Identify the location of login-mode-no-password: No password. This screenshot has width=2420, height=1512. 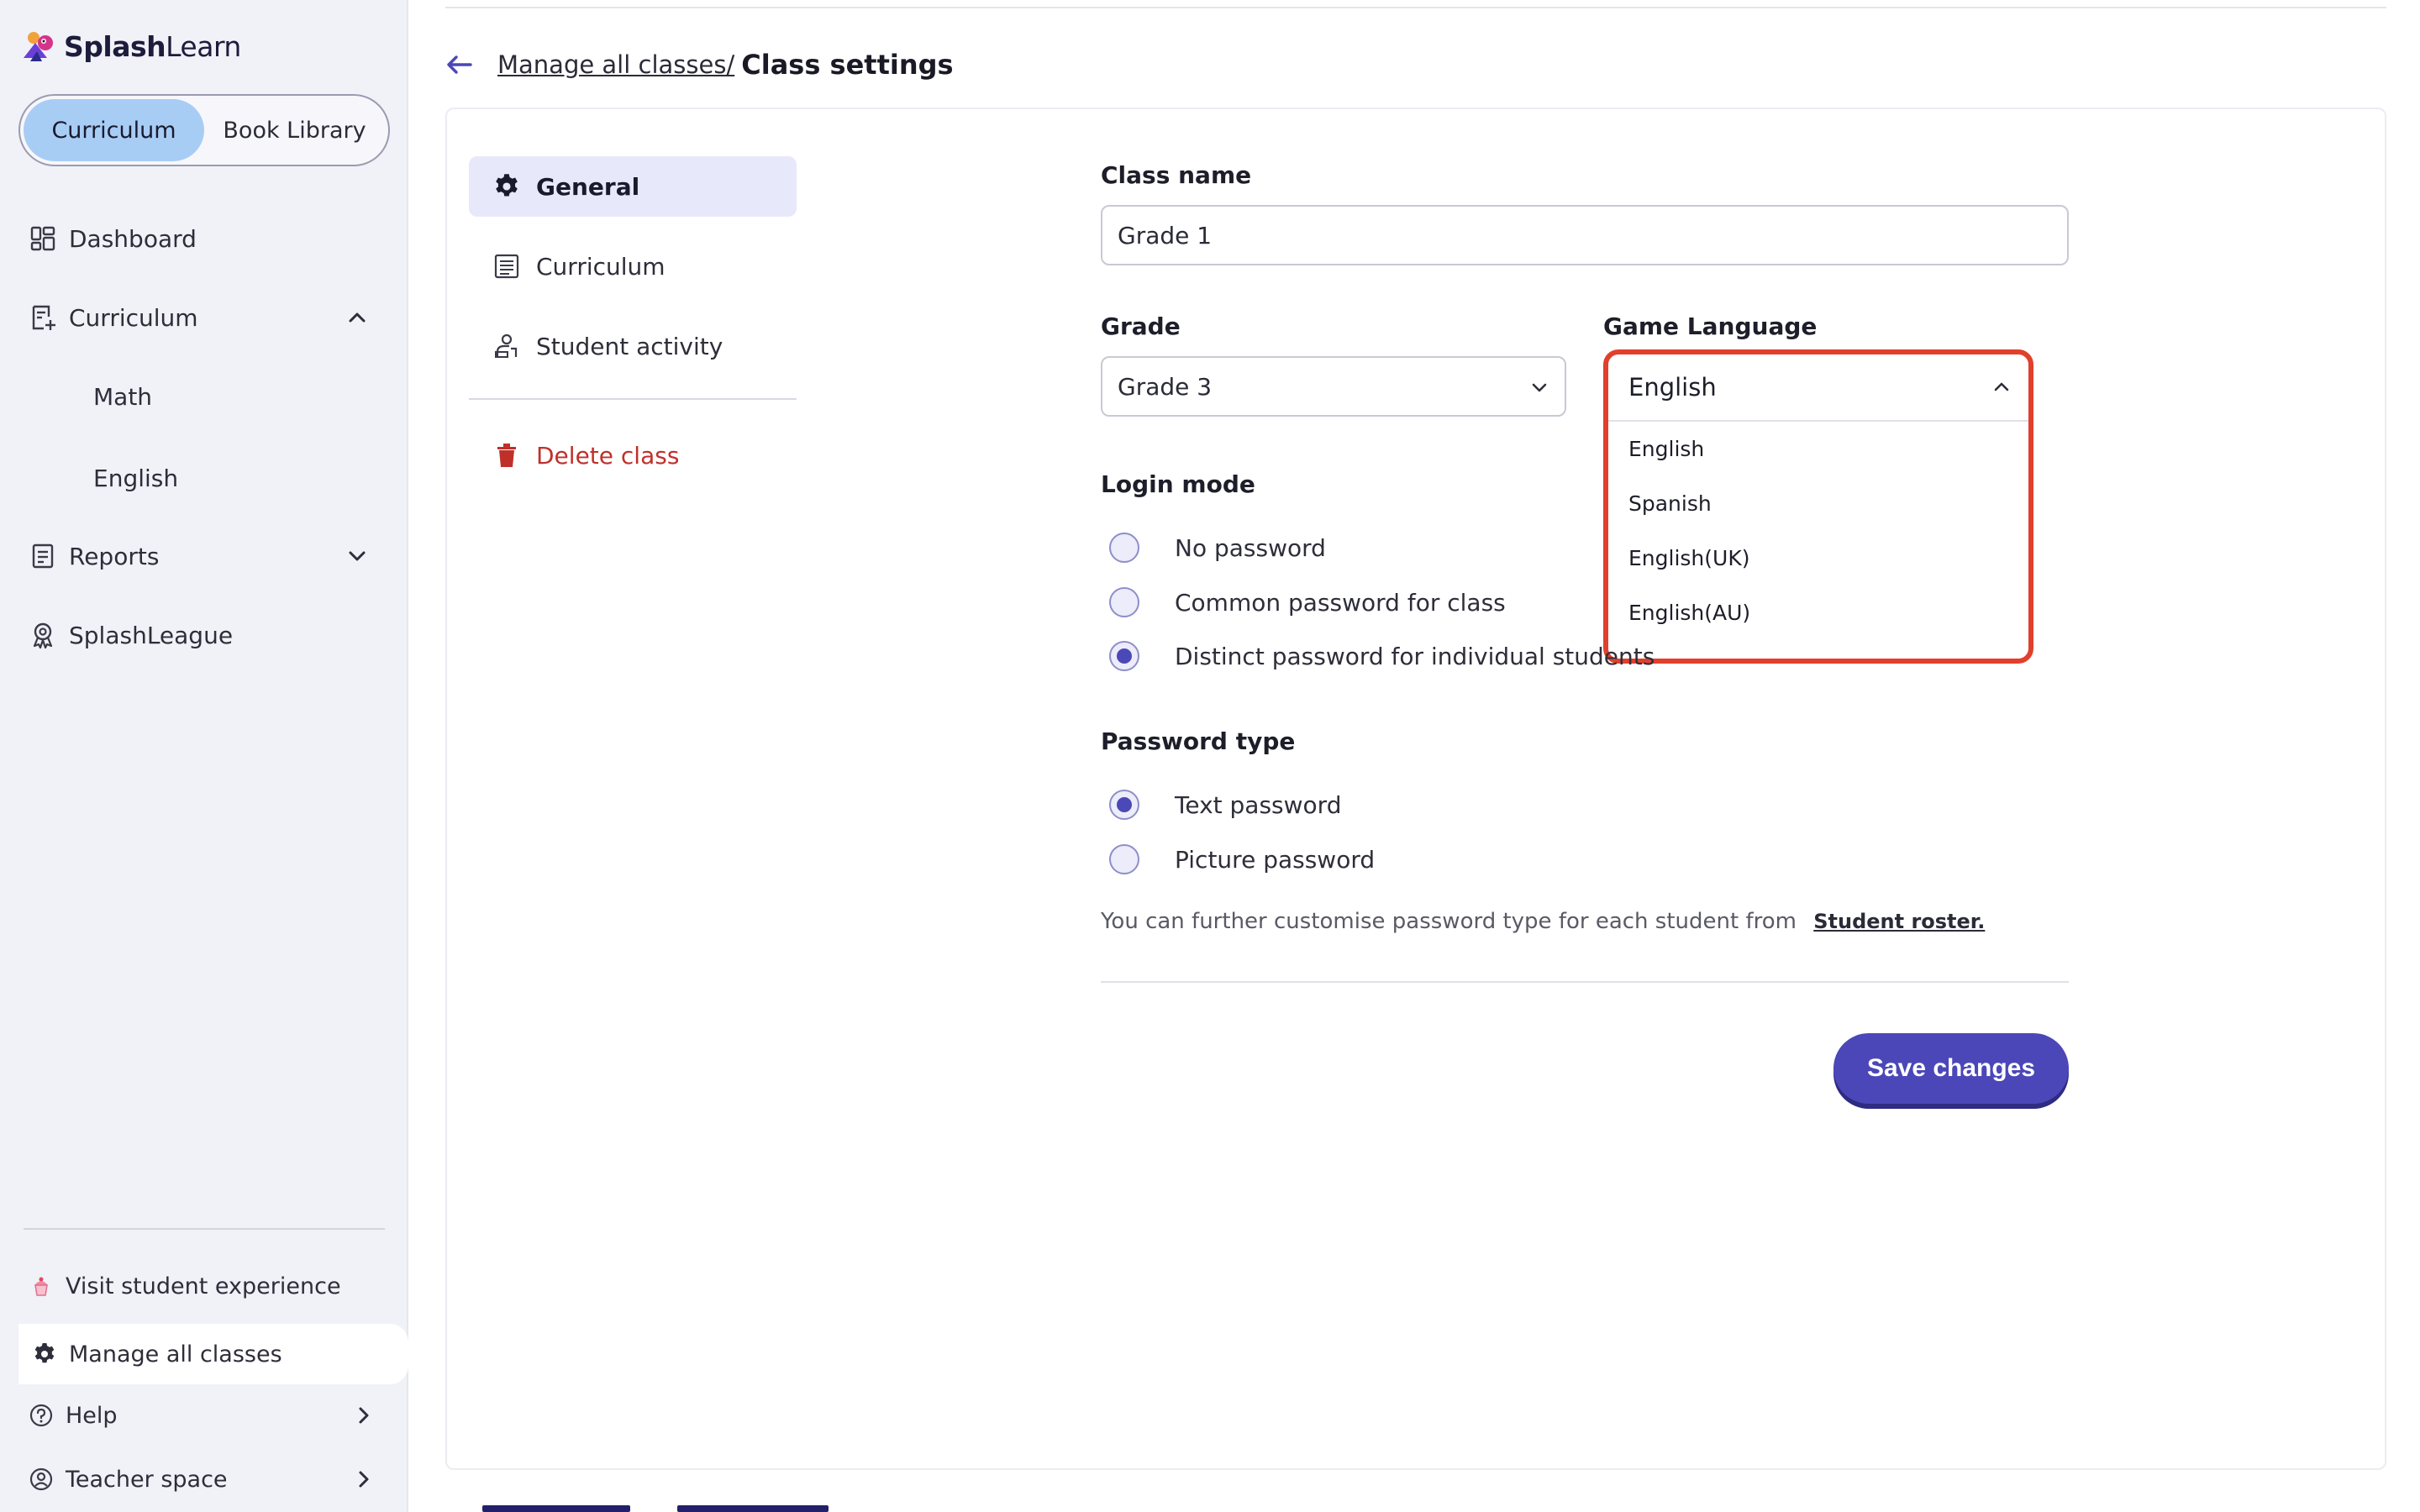
(1217, 548).